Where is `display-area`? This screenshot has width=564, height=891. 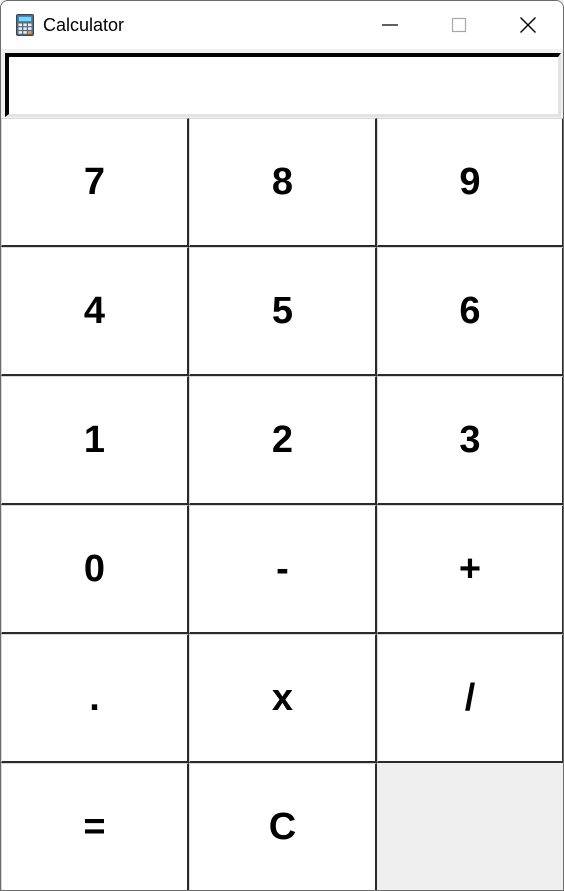
display-area is located at coordinates (282, 84).